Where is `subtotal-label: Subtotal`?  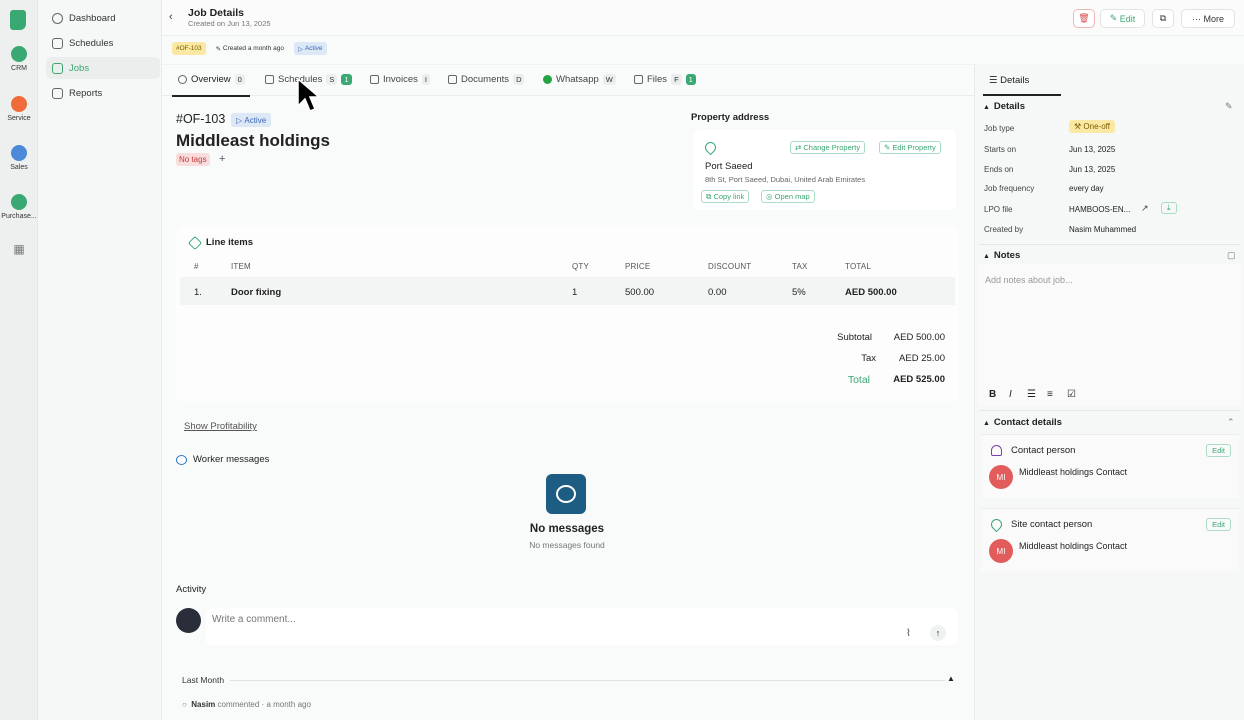
subtotal-label: Subtotal is located at coordinates (854, 337).